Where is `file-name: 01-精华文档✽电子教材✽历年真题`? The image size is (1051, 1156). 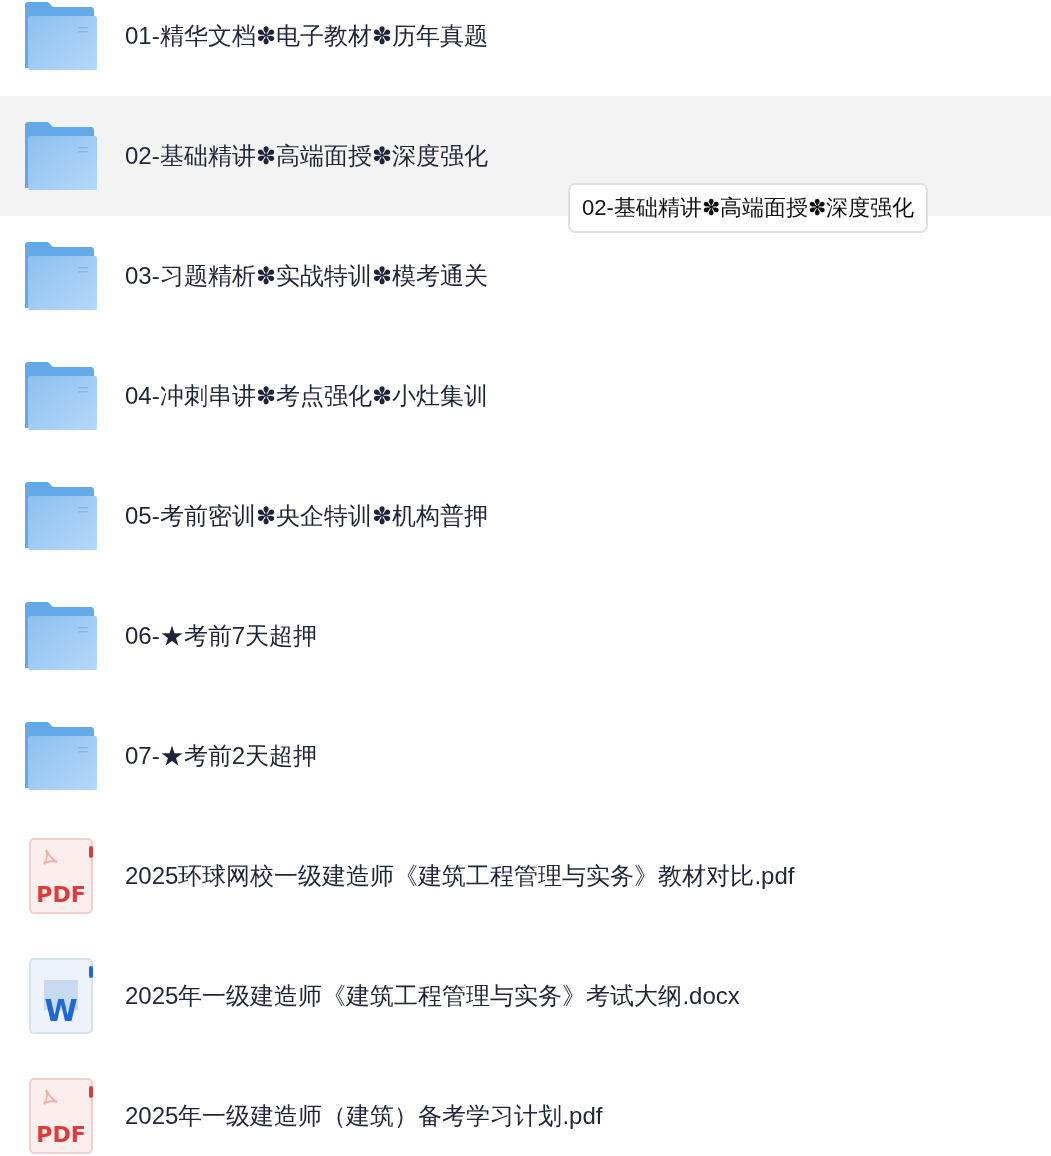 file-name: 01-精华文档✽电子教材✽历年真题 is located at coordinates (306, 36).